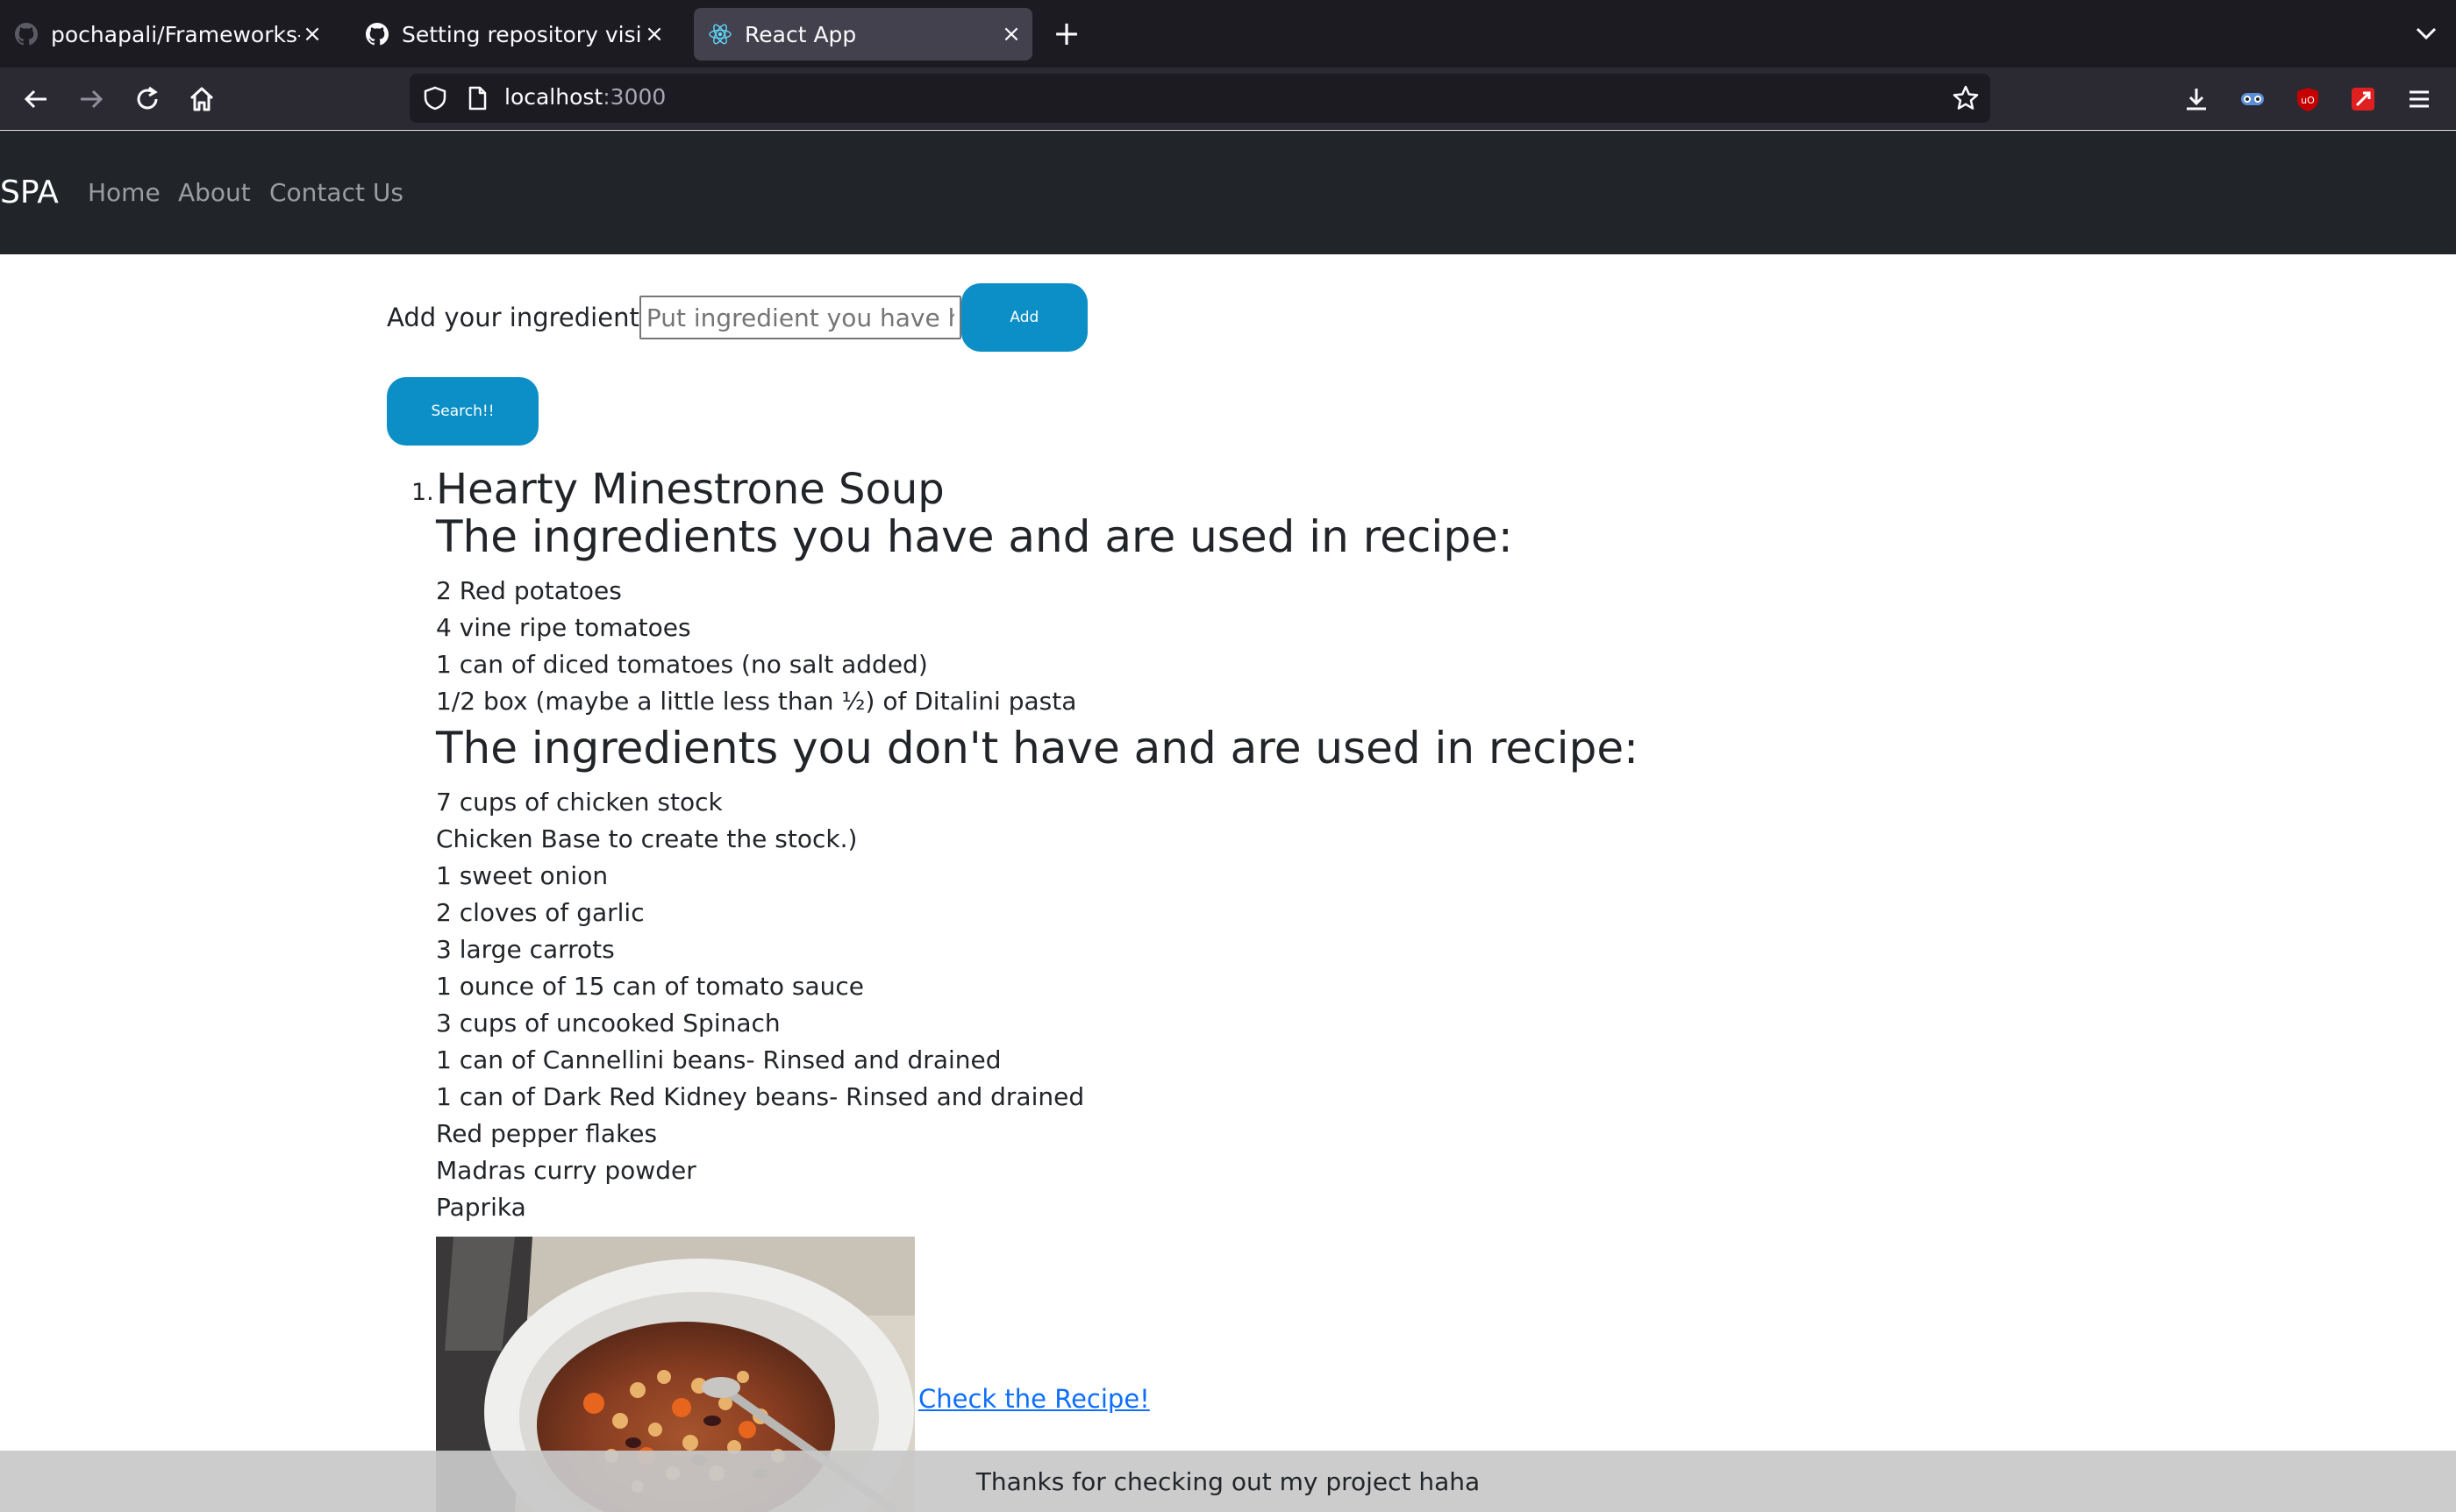 The width and height of the screenshot is (2456, 1512). I want to click on footer-text: Thanks for checking out my project haha, so click(1228, 1481).